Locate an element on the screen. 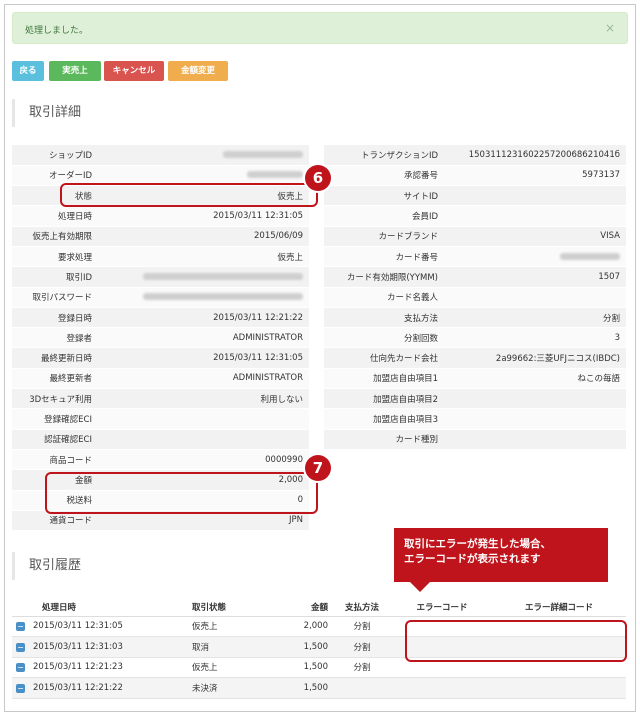  detail-row: 要求処理 仮売上 is located at coordinates (160, 257).